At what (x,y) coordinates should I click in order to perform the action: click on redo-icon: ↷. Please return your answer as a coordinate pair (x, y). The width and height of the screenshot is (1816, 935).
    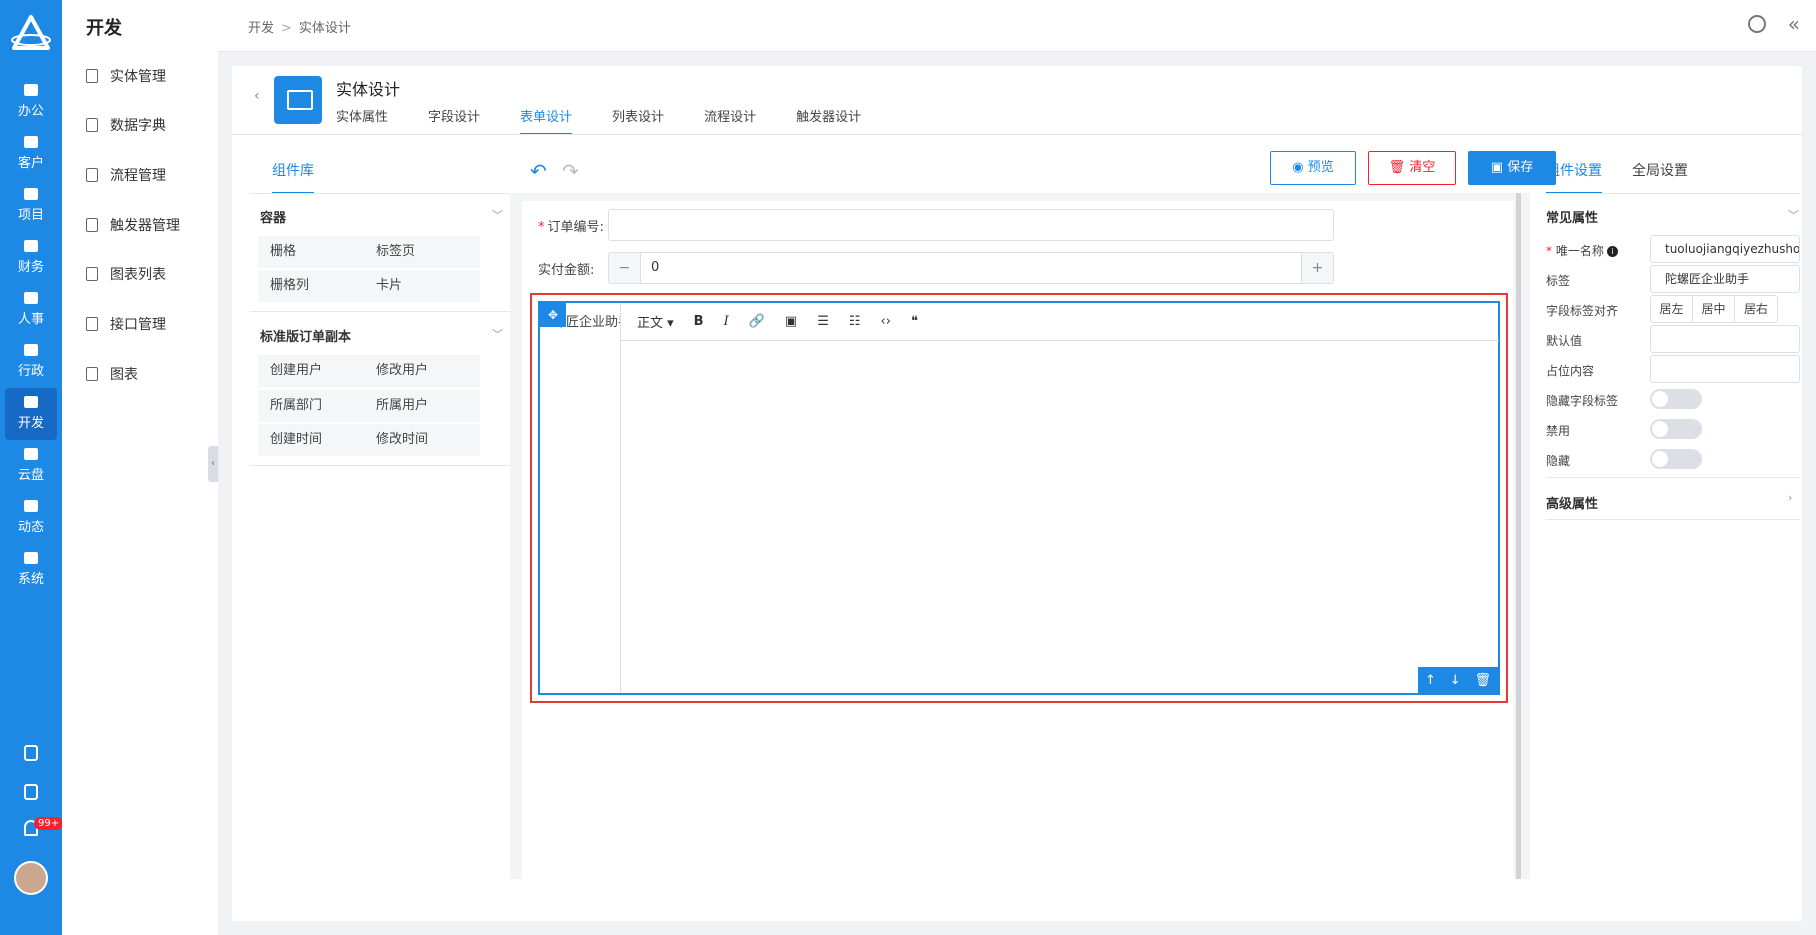
    Looking at the image, I should click on (570, 171).